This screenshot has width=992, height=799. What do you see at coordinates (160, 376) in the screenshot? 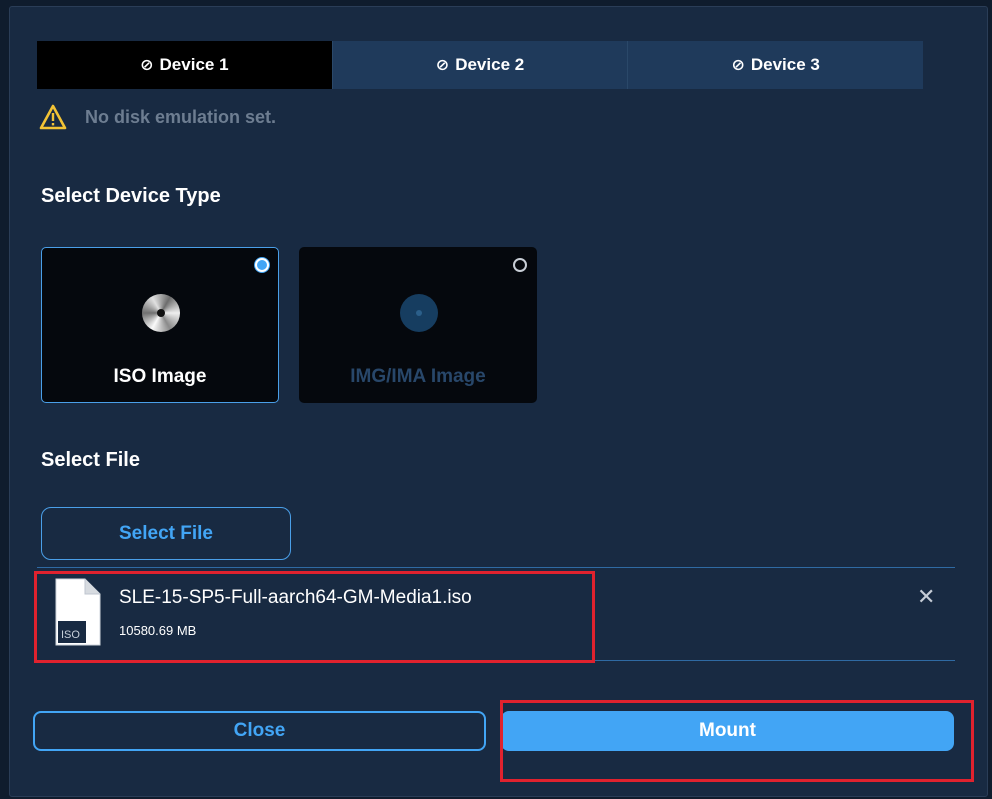
I see `iso-label: ISO Image` at bounding box center [160, 376].